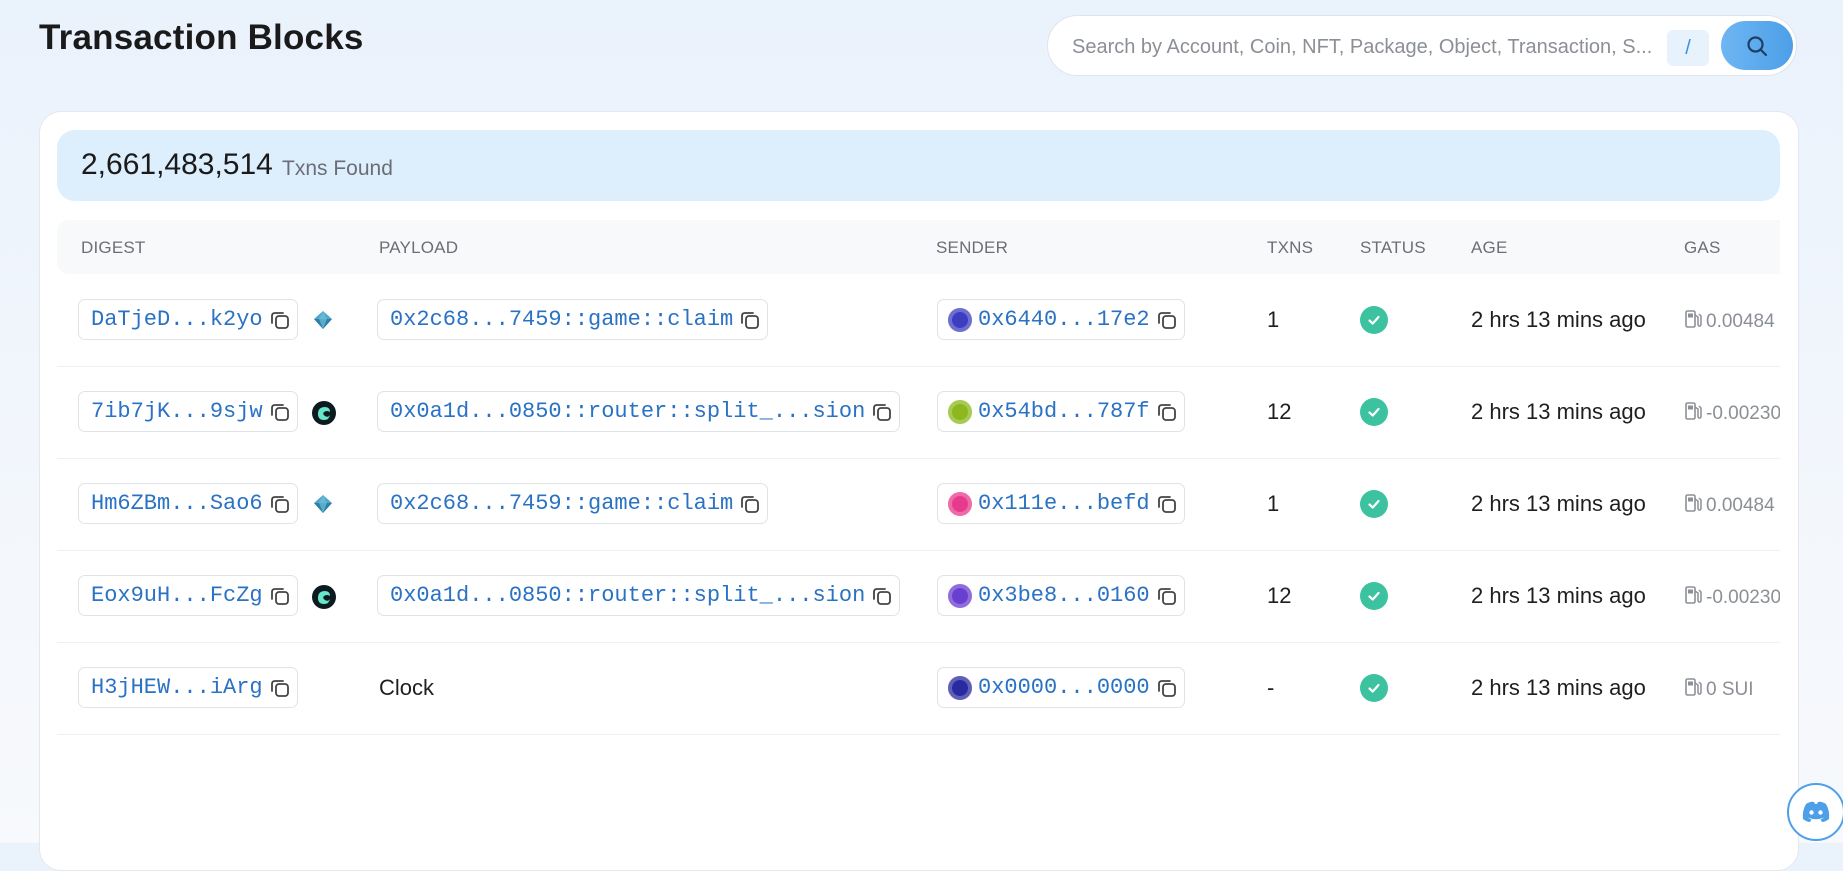 Image resolution: width=1843 pixels, height=871 pixels. Describe the element at coordinates (1064, 411) in the screenshot. I see `sender-link: 0x54bd...787f` at that location.